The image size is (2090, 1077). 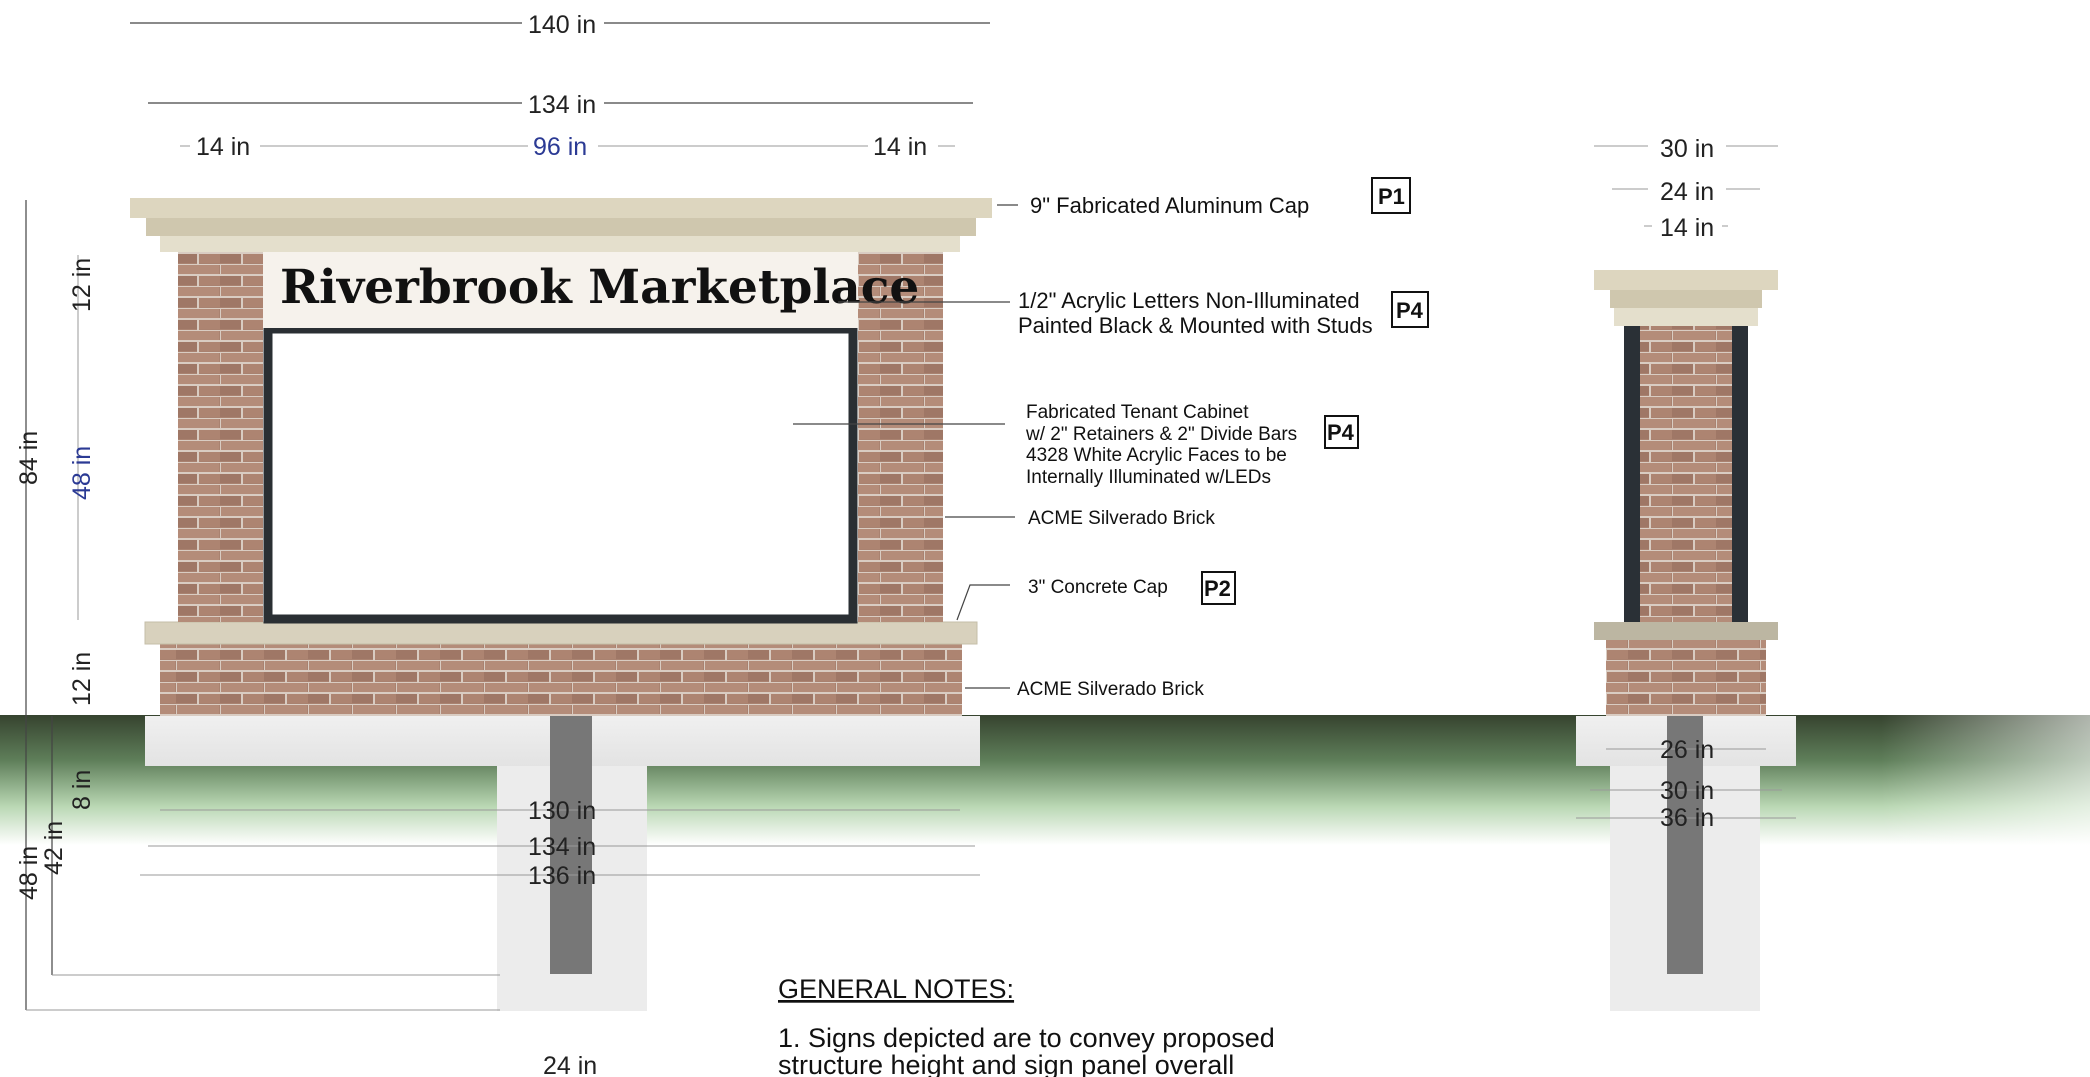 I want to click on callout-concrete: 3" Concrete Cap P2, so click(x=1132, y=588).